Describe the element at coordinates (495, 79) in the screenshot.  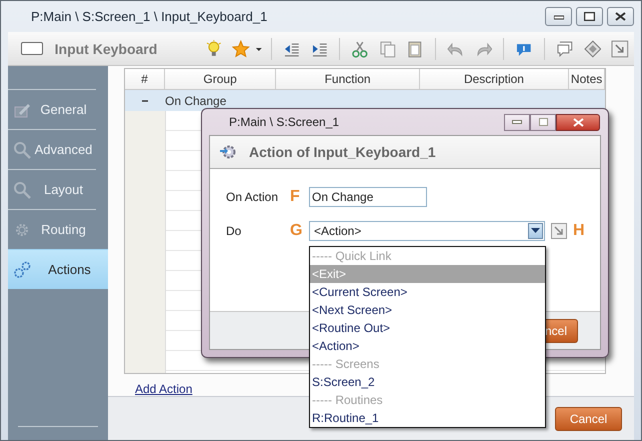
I see `column-header: Description` at that location.